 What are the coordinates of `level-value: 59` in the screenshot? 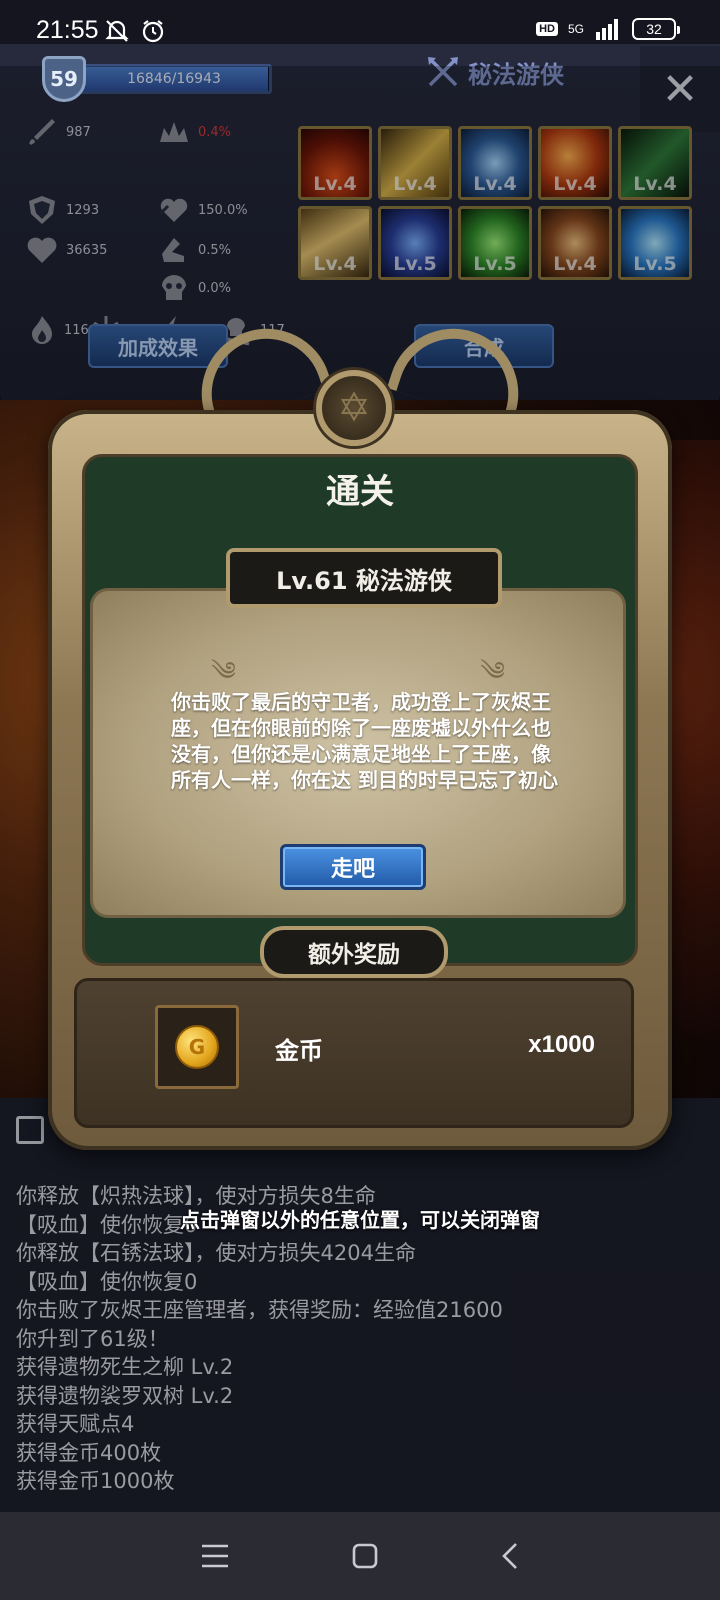 It's located at (64, 79).